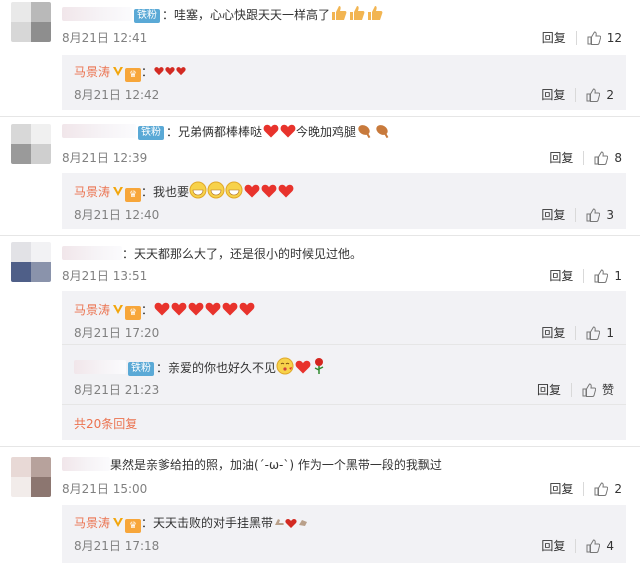  What do you see at coordinates (117, 390) in the screenshot?
I see `reply-date: 8月21日 21:23` at bounding box center [117, 390].